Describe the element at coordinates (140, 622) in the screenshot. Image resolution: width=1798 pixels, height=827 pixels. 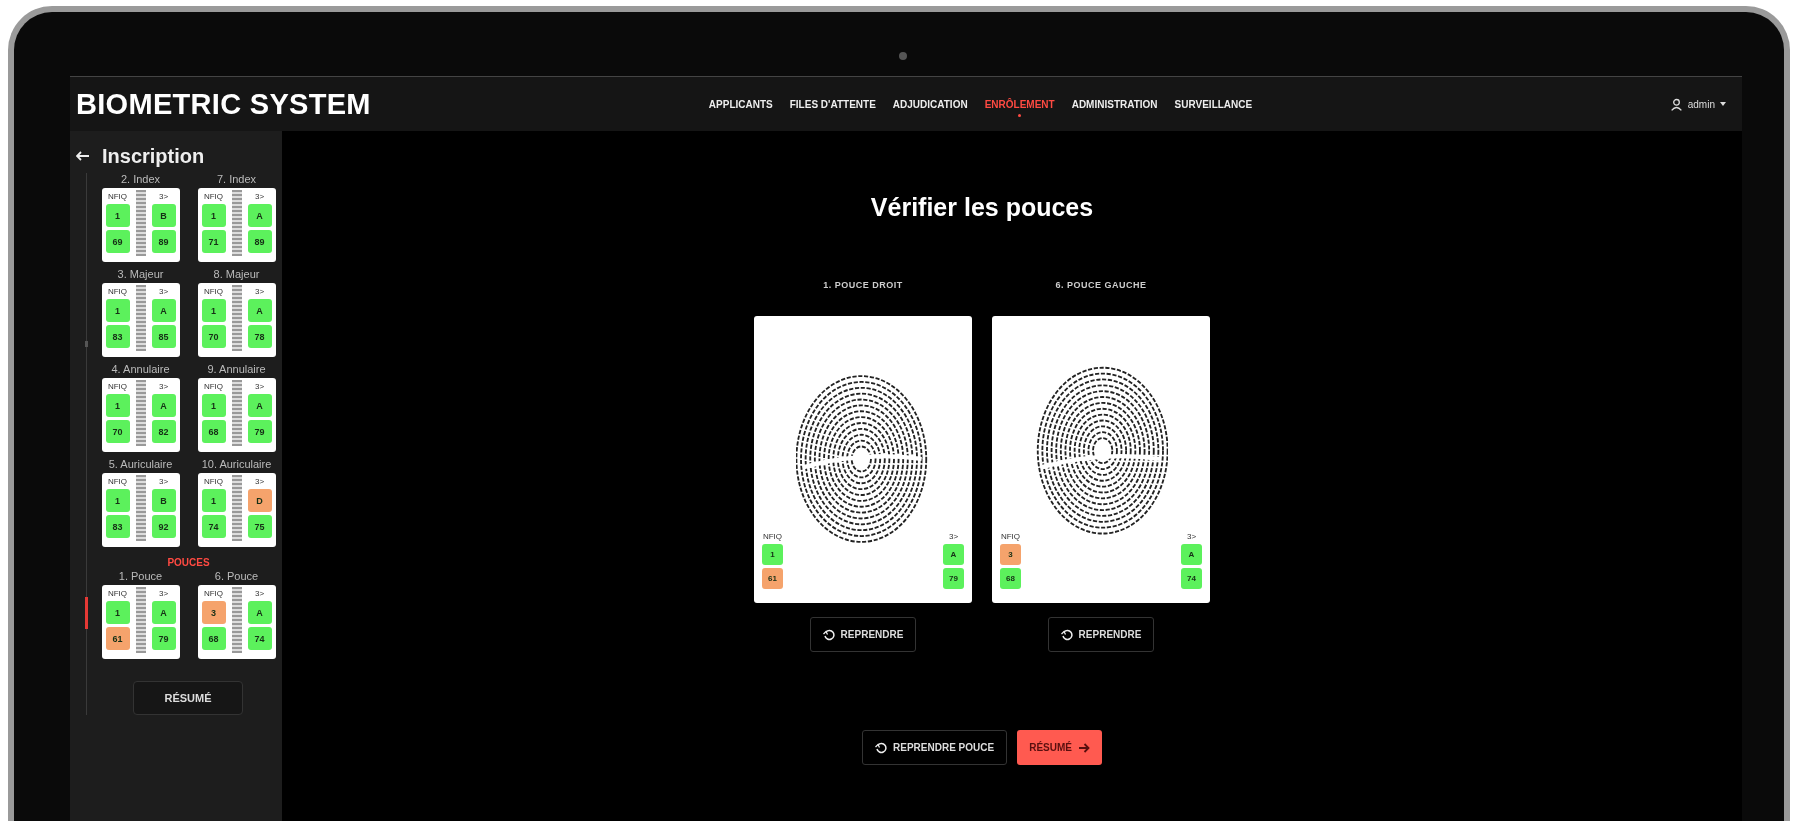
I see `finger-card: NFIQ 1 61 3> A 79` at that location.